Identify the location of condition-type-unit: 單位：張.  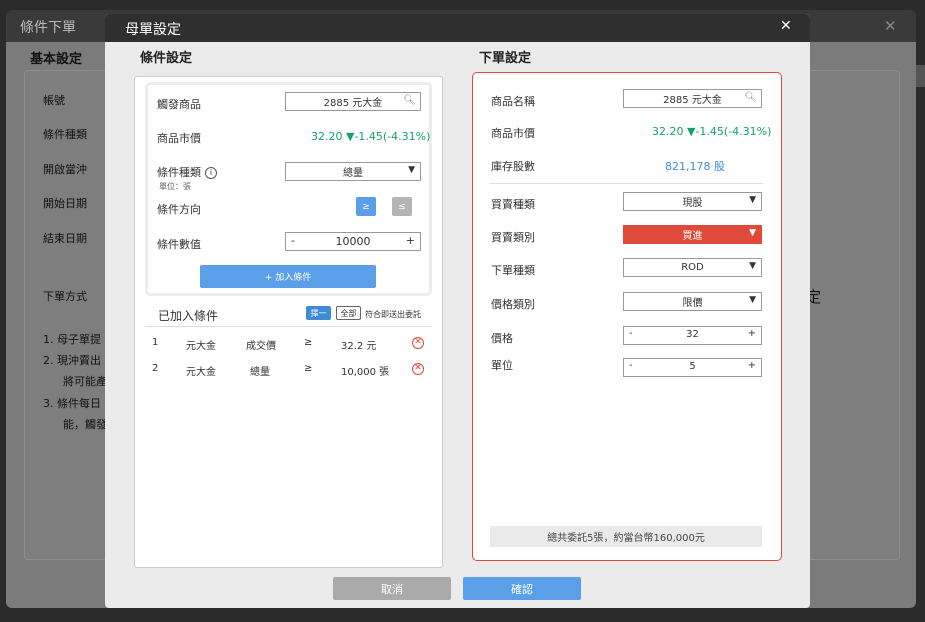
(175, 186).